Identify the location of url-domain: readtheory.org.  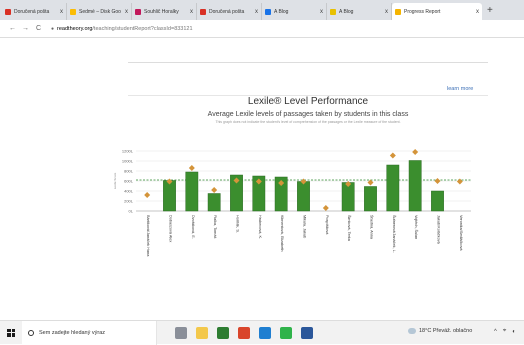
(75, 28).